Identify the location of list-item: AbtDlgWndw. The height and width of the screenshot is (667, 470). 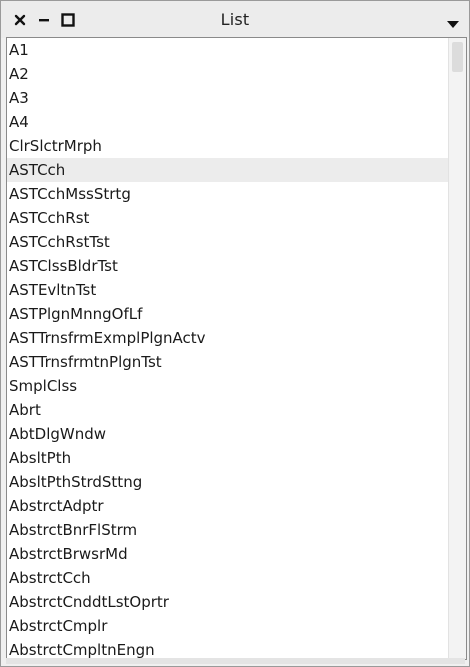
(227, 434).